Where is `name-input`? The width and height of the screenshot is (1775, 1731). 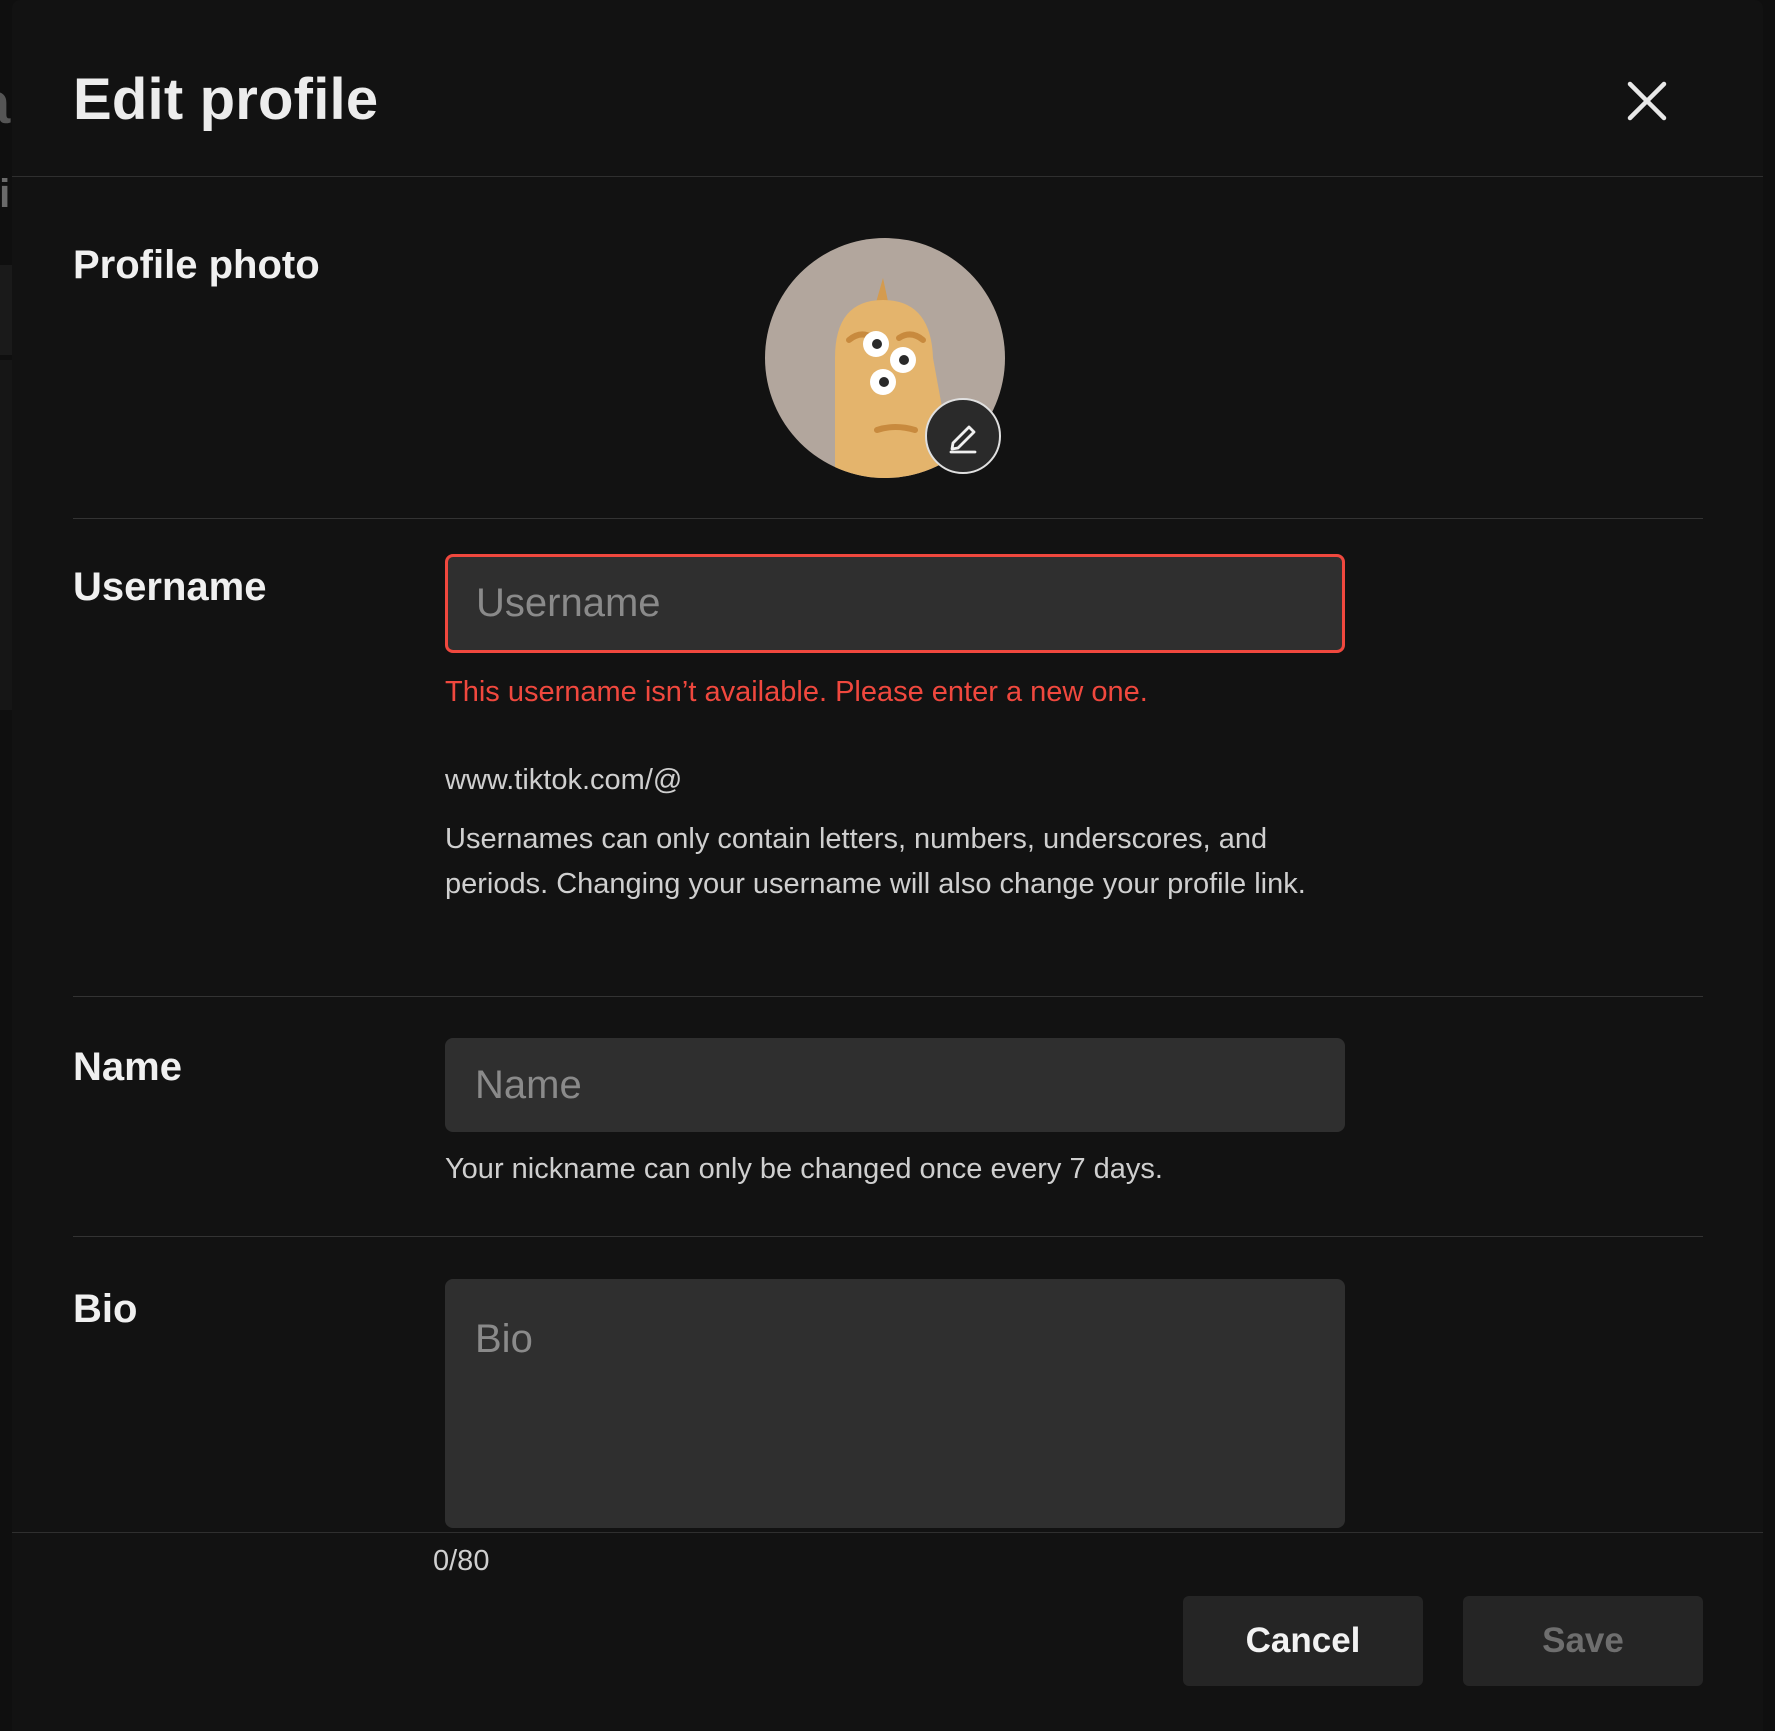
name-input is located at coordinates (895, 1085).